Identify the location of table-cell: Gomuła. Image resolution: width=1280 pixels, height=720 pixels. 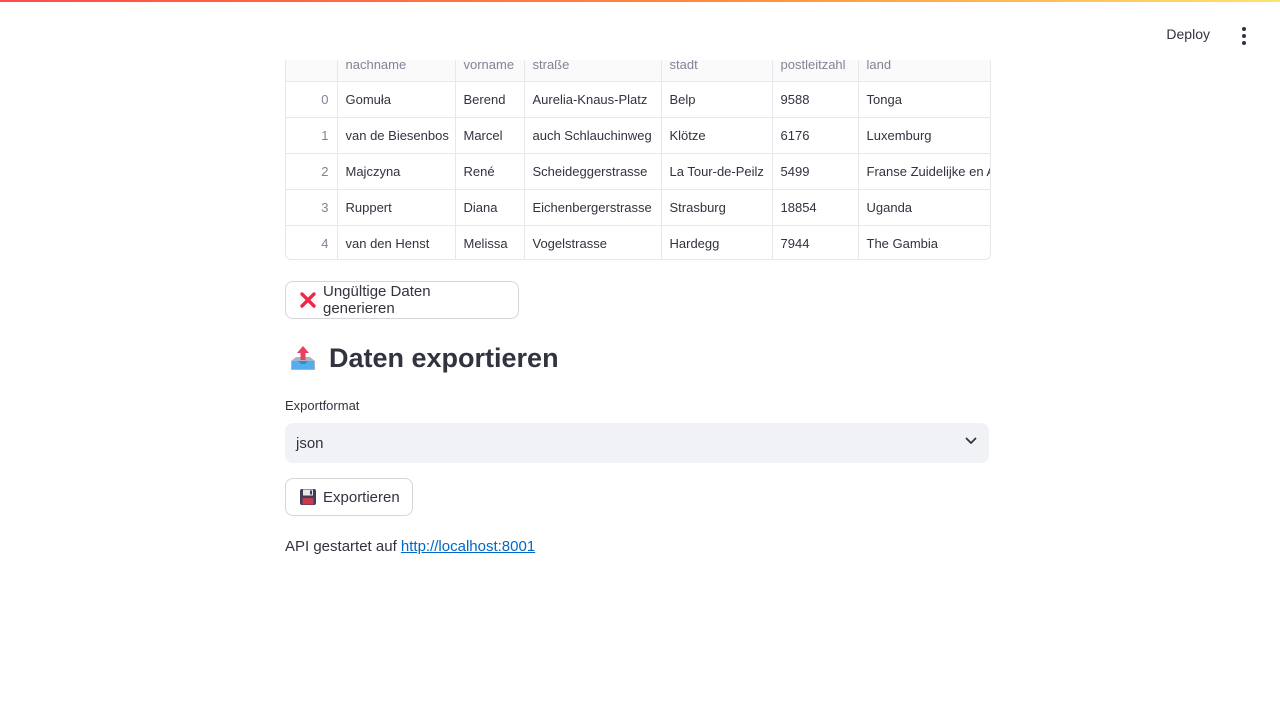
(396, 99).